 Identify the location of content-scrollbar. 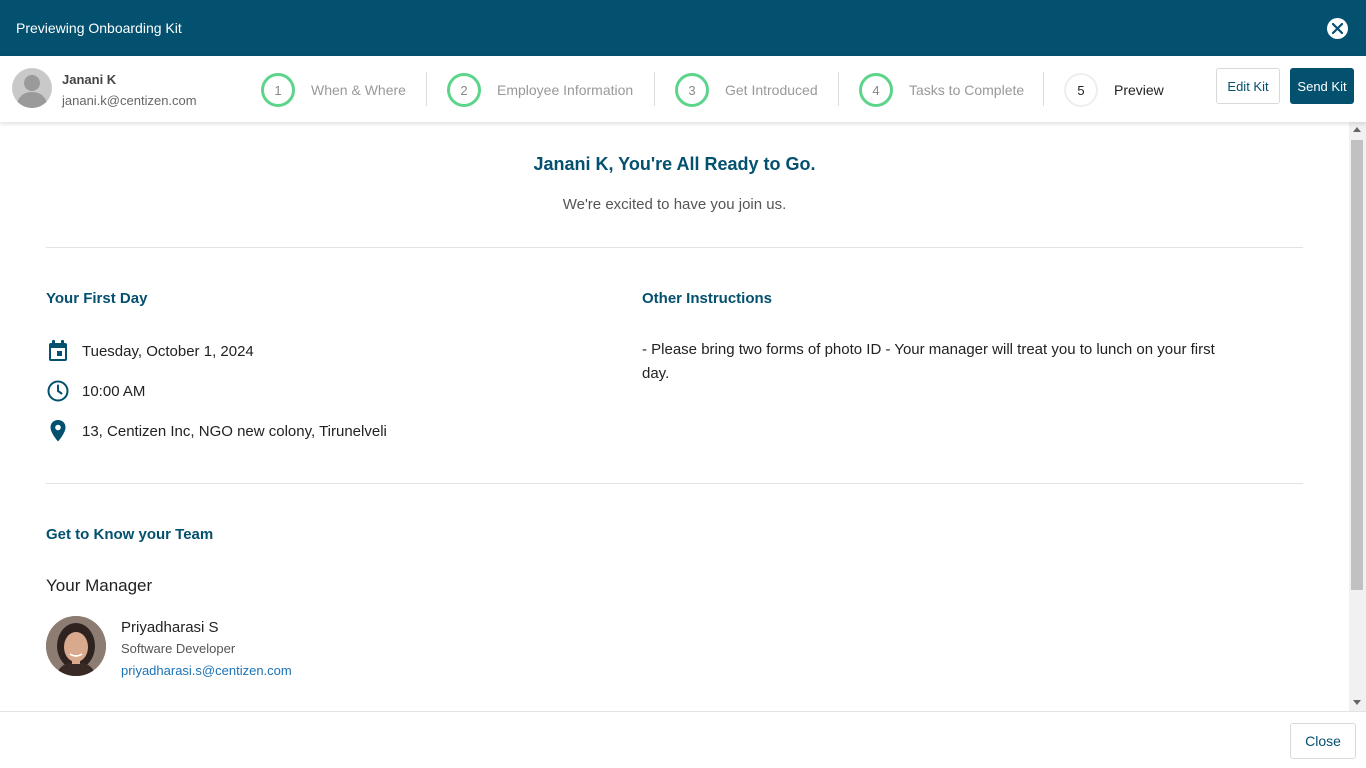
(1357, 416).